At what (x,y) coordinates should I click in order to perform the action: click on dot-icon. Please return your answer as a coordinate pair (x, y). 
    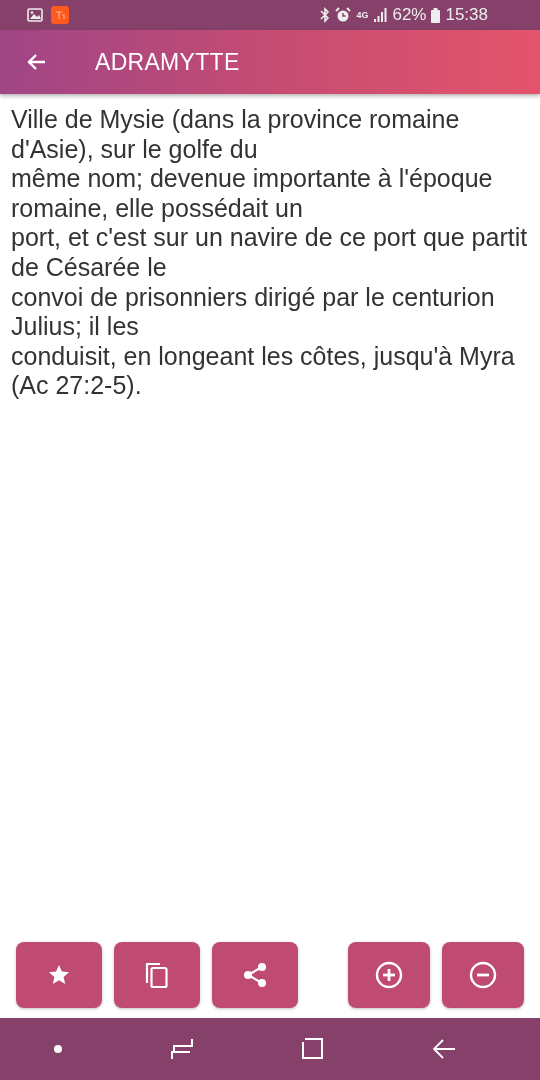
    Looking at the image, I should click on (58, 1049).